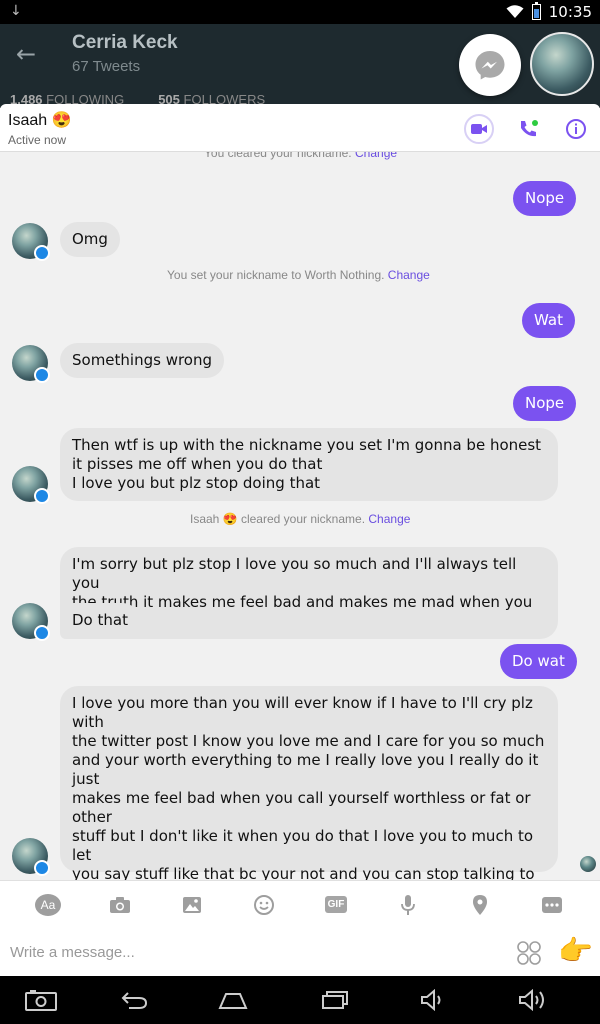  Describe the element at coordinates (16, 11) in the screenshot. I see `download-icon: ↓` at that location.